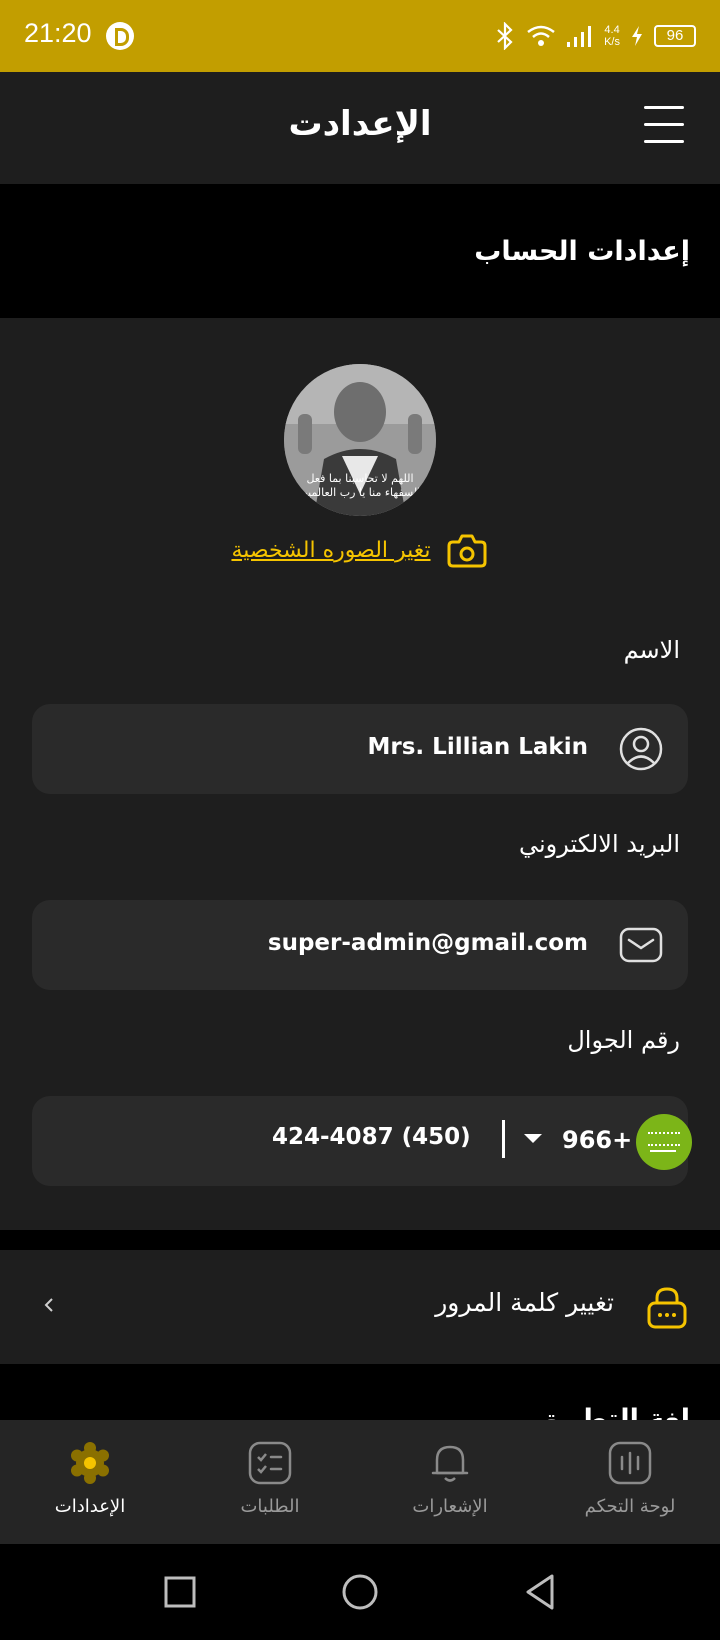 This screenshot has width=720, height=1640. I want to click on country-code: 966+, so click(597, 1140).